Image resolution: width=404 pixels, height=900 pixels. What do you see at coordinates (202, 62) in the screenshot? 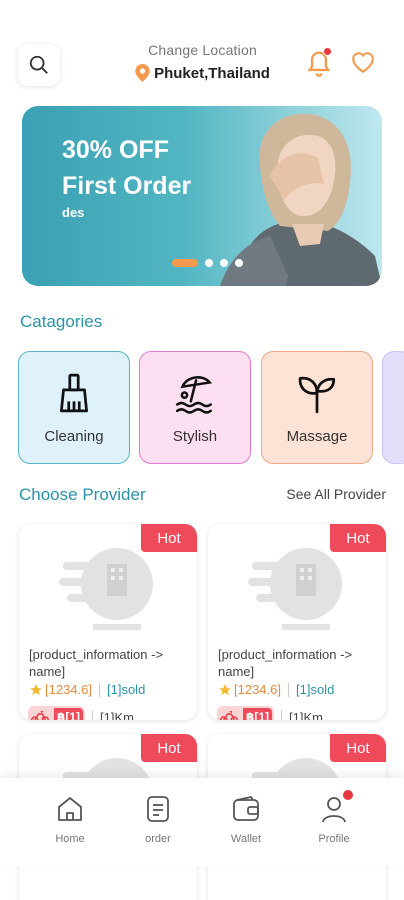
I see `location-selector: Change Location Phuket,Thailand` at bounding box center [202, 62].